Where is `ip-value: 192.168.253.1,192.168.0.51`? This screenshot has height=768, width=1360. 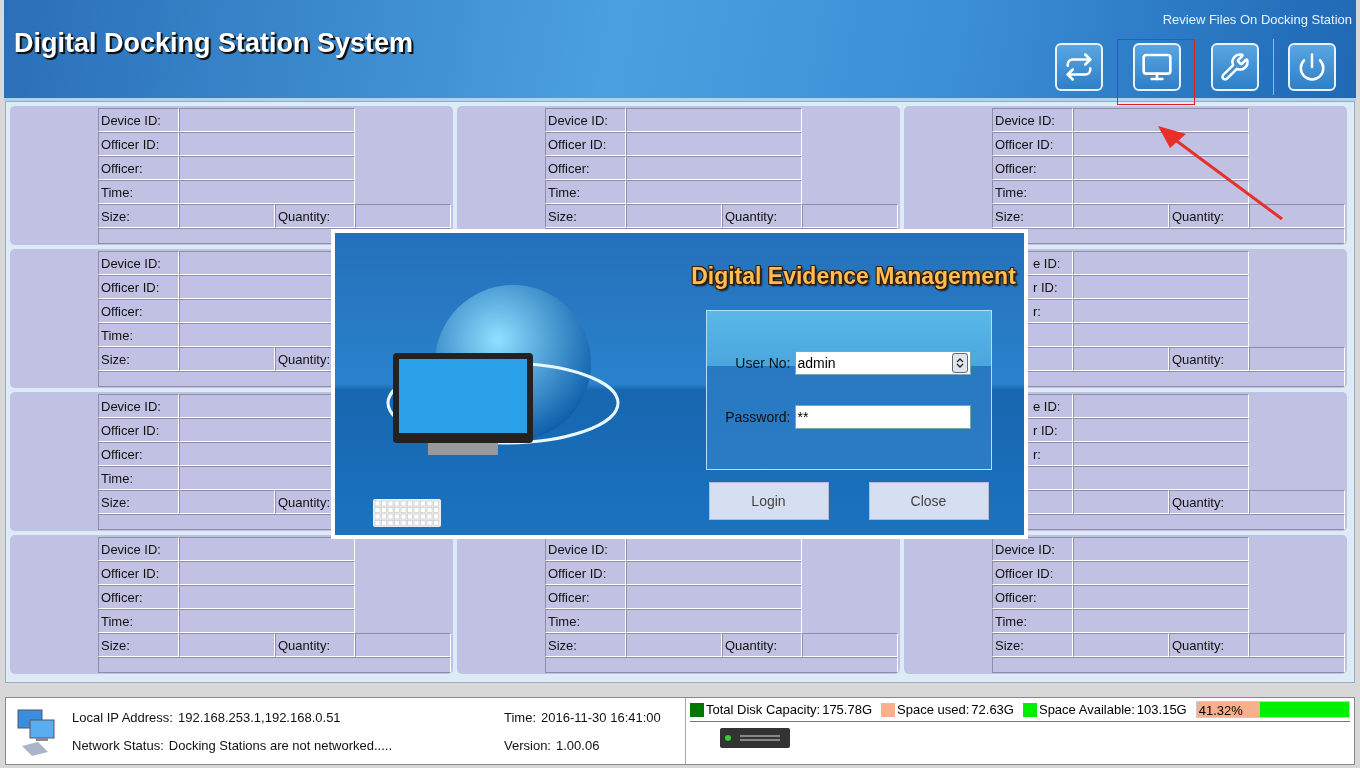 ip-value: 192.168.253.1,192.168.0.51 is located at coordinates (259, 717).